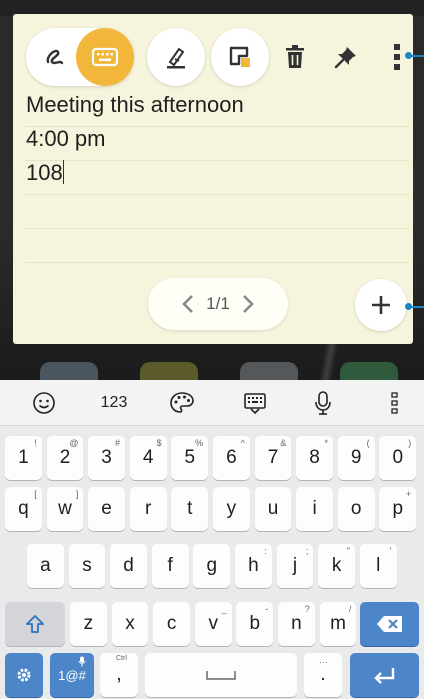 The image size is (424, 699). I want to click on key-z: z, so click(88, 624).